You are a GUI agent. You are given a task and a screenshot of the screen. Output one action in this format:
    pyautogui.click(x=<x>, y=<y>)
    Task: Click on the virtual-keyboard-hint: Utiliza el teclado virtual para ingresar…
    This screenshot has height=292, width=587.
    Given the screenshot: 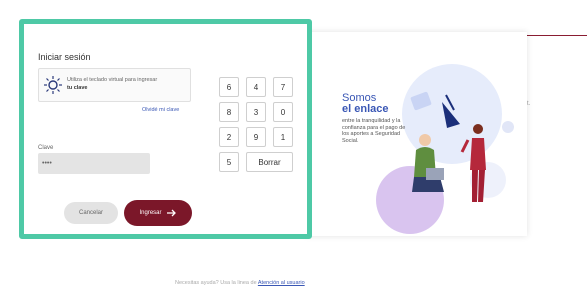 What is the action you would take?
    pyautogui.click(x=114, y=85)
    